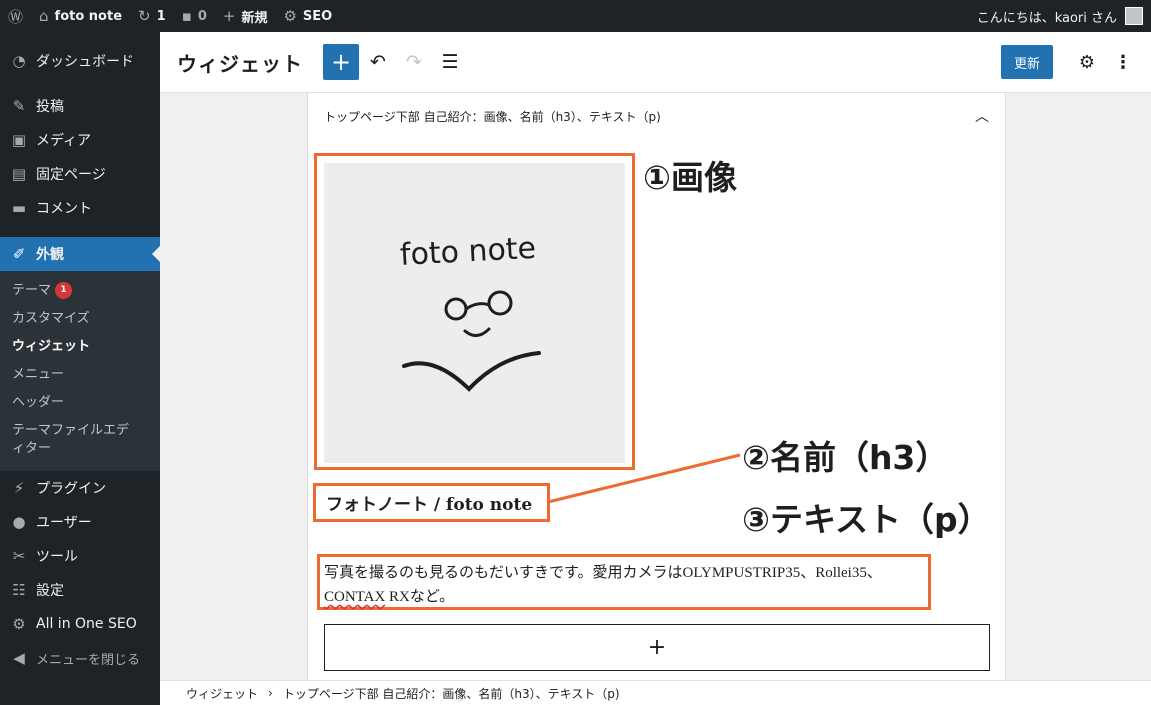 This screenshot has width=1151, height=705. I want to click on user-icon: ●, so click(19, 522).